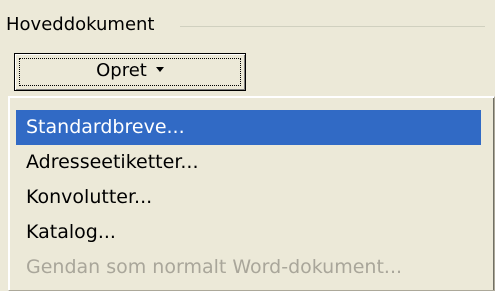 The width and height of the screenshot is (495, 291). What do you see at coordinates (121, 70) in the screenshot?
I see `create-button-label: Opret` at bounding box center [121, 70].